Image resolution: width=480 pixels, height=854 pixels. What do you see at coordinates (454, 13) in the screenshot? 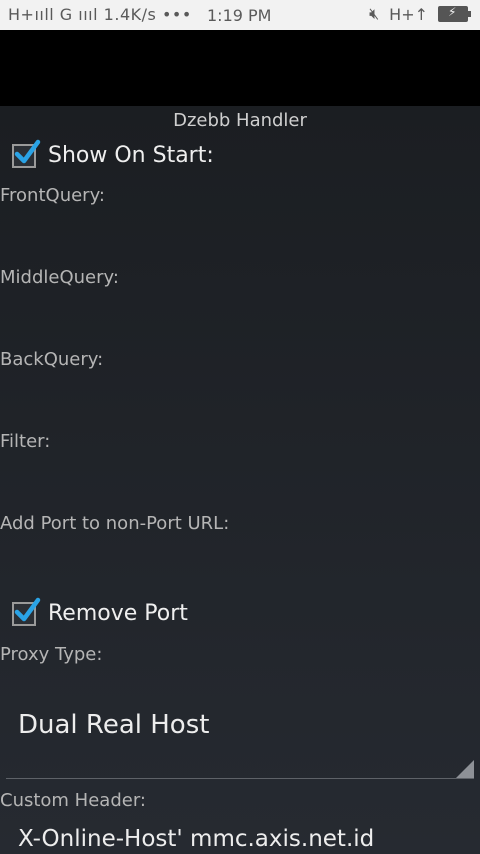
I see `battery-charging-icon: ⚡` at bounding box center [454, 13].